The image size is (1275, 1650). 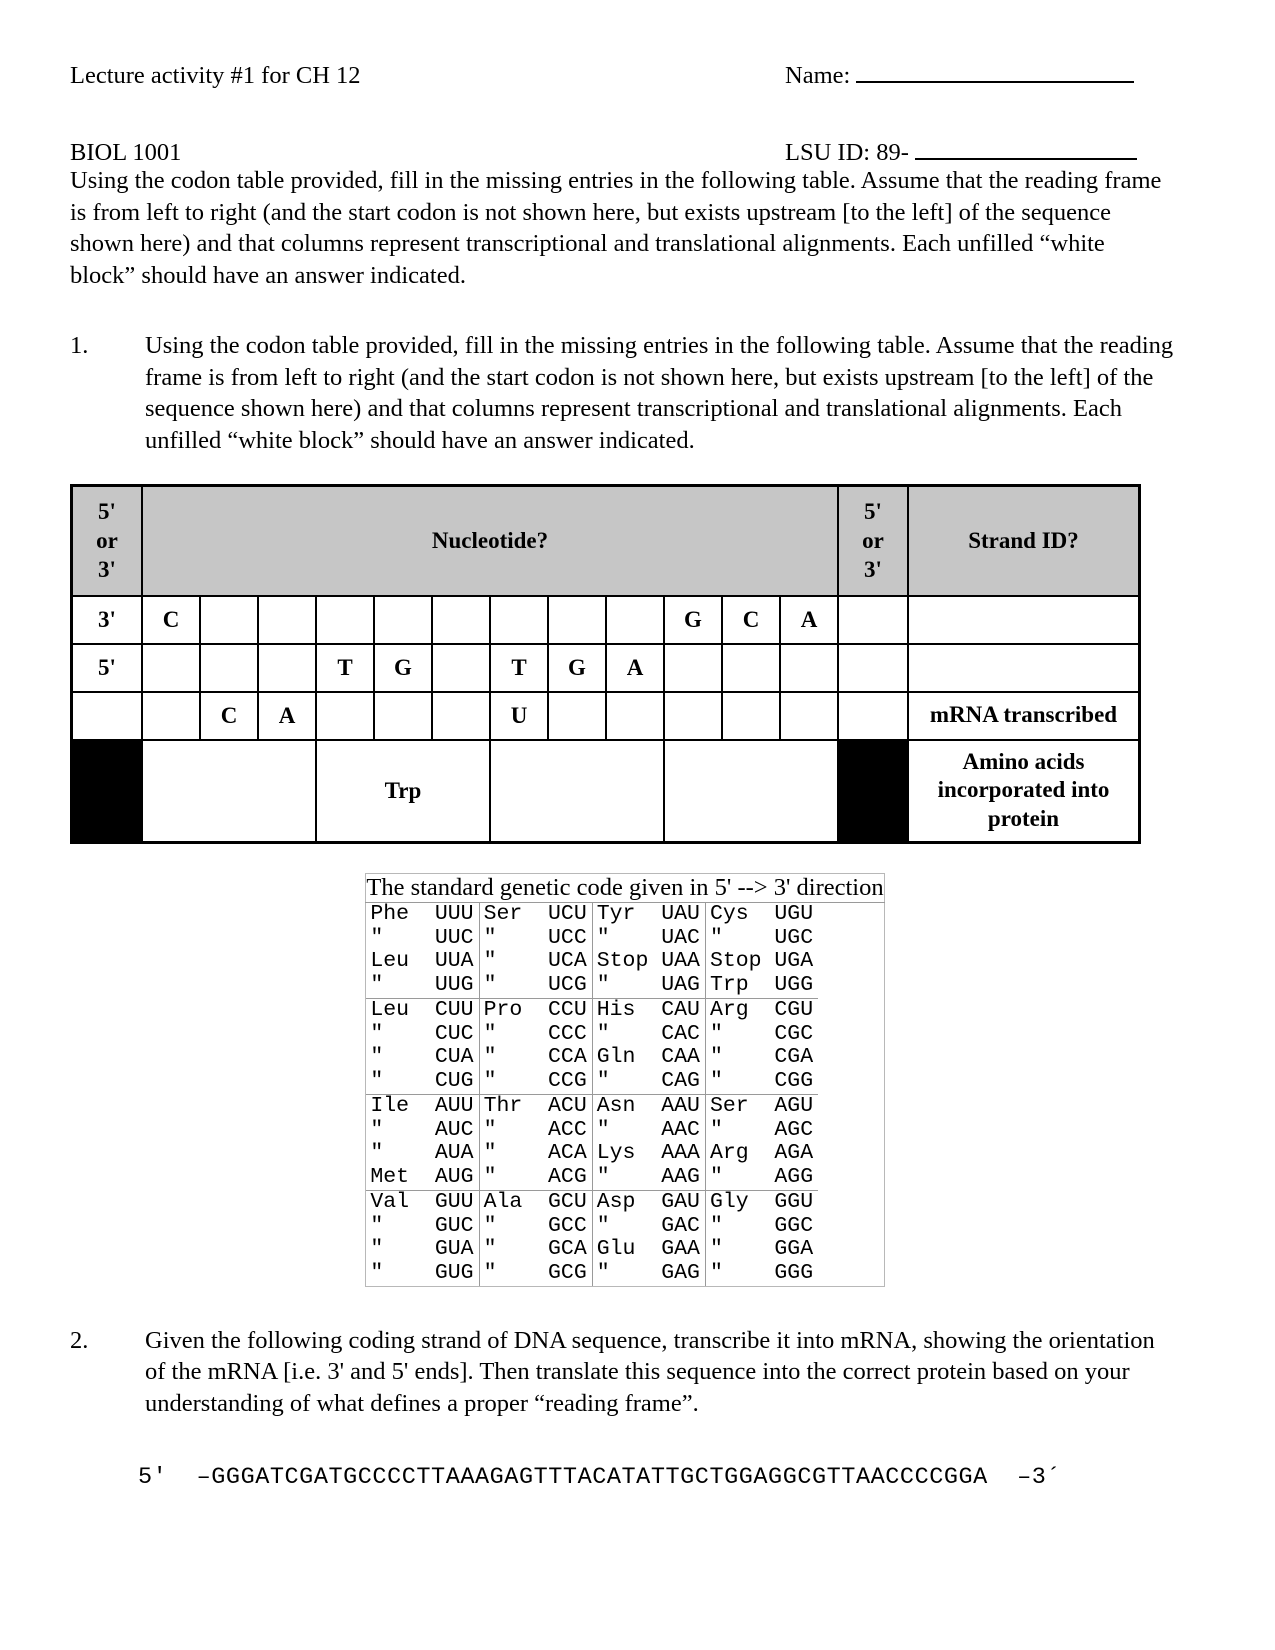 I want to click on row-2-right-end, so click(x=873, y=715).